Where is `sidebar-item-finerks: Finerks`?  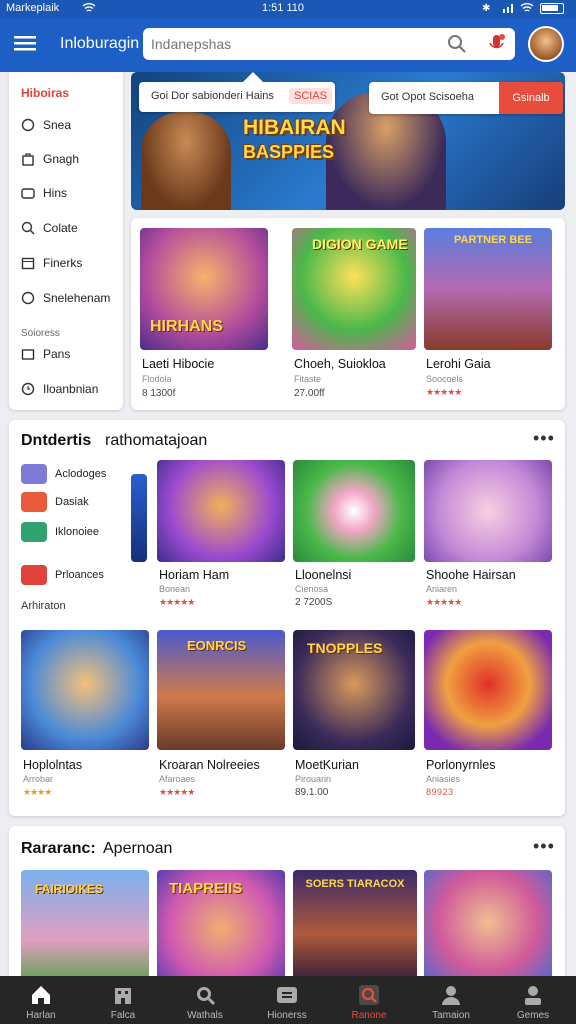 sidebar-item-finerks: Finerks is located at coordinates (51, 263).